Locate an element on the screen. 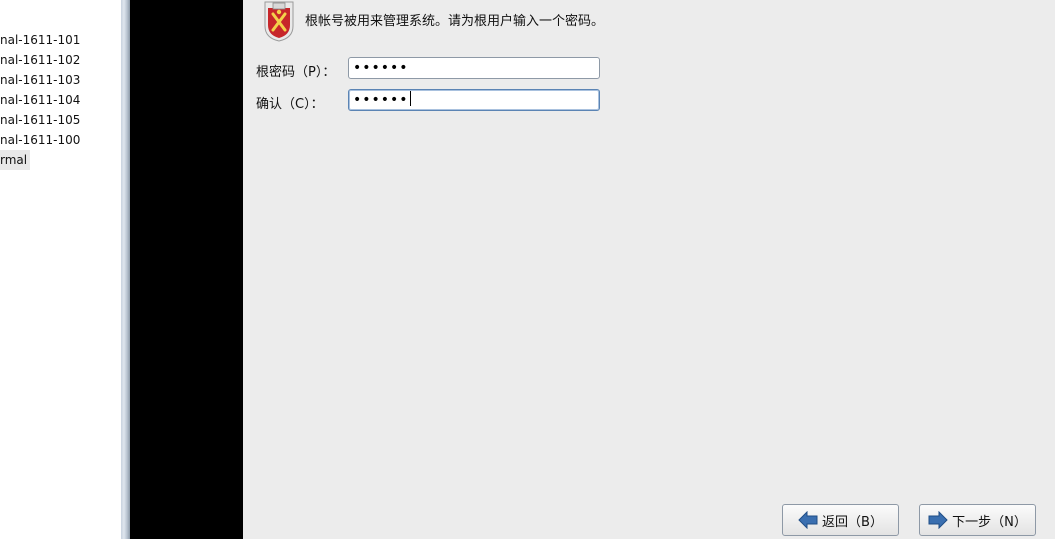 The width and height of the screenshot is (1055, 539). vm-list-item: nal-1611-102 is located at coordinates (40, 60).